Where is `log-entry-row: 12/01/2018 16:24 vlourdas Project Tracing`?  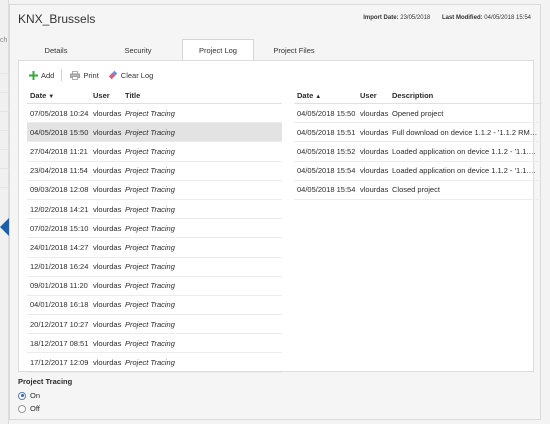
log-entry-row: 12/01/2018 16:24 vlourdas Project Tracing is located at coordinates (154, 267).